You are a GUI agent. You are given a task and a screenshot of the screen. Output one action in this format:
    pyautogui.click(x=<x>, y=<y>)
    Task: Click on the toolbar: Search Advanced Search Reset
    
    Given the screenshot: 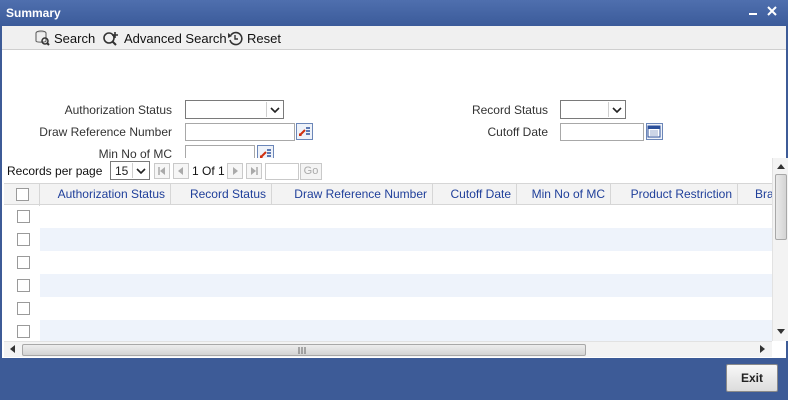 What is the action you would take?
    pyautogui.click(x=394, y=38)
    